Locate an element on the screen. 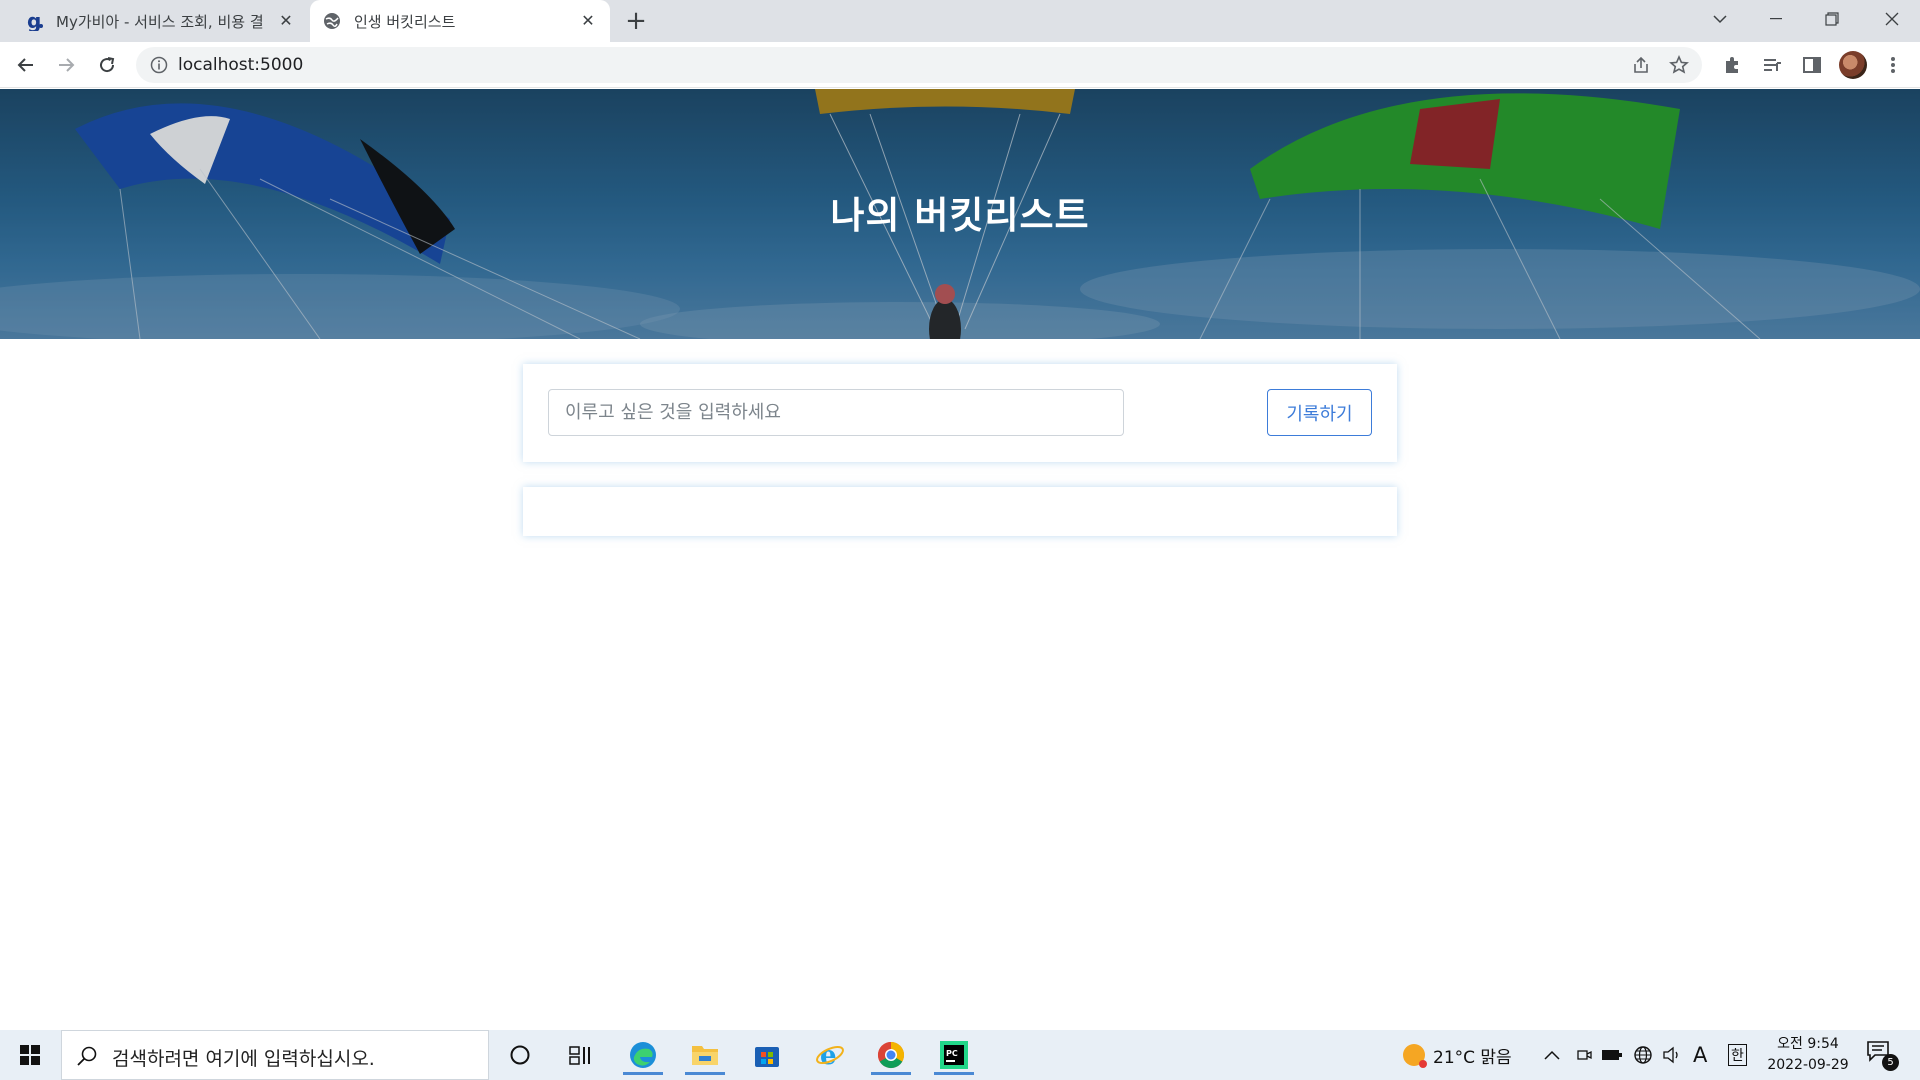  battery-icon is located at coordinates (1612, 1055).